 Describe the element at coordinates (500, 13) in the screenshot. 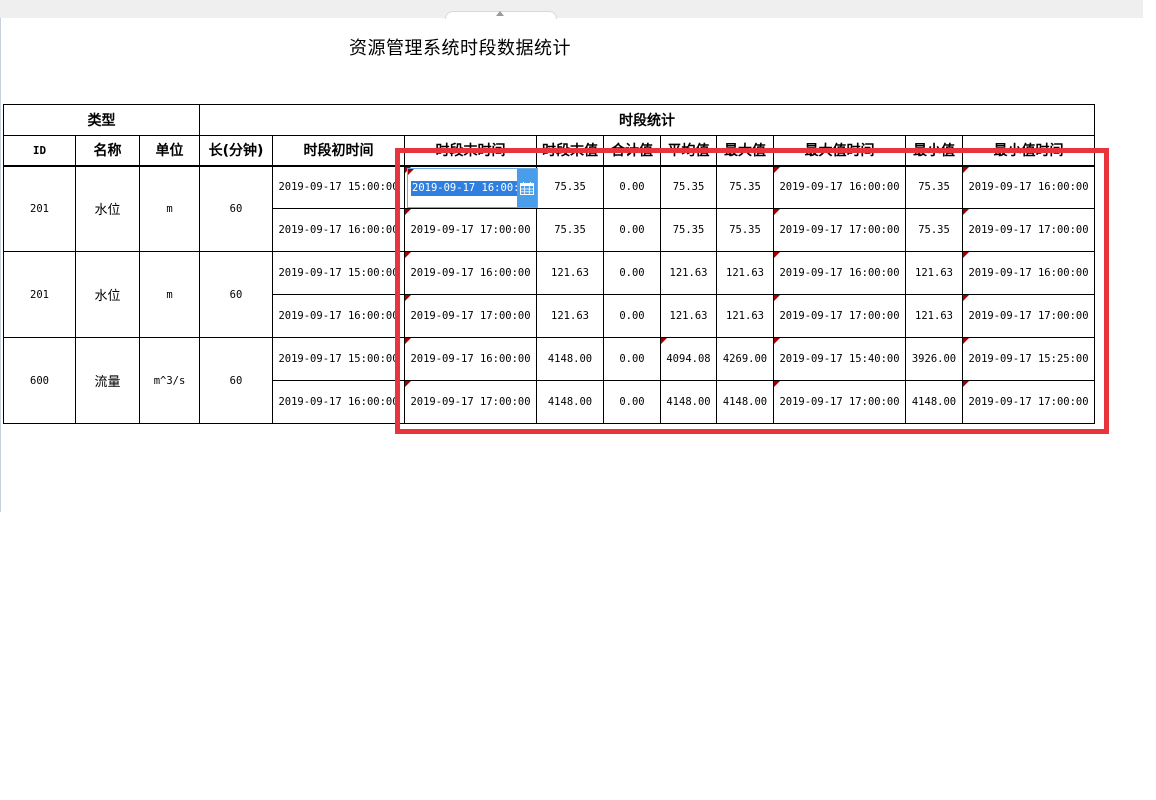

I see `chevron-up-icon` at that location.